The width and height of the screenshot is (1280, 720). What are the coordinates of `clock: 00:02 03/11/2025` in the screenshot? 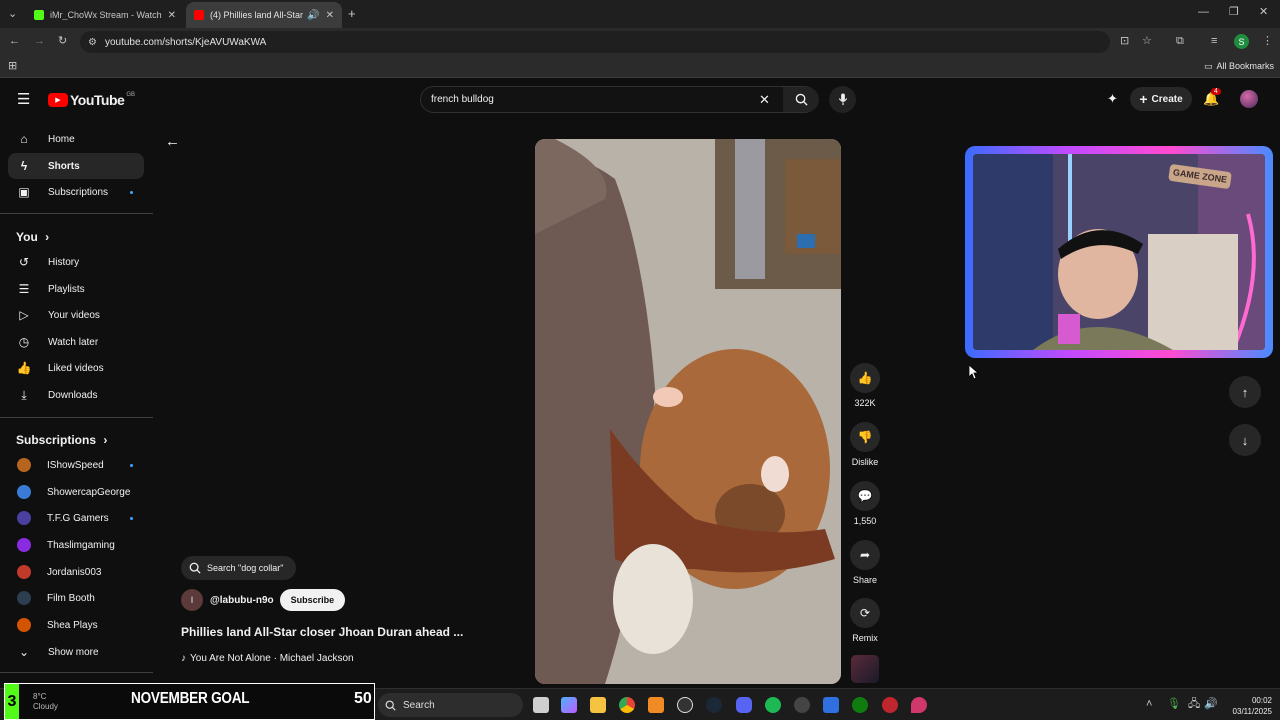 It's located at (1247, 706).